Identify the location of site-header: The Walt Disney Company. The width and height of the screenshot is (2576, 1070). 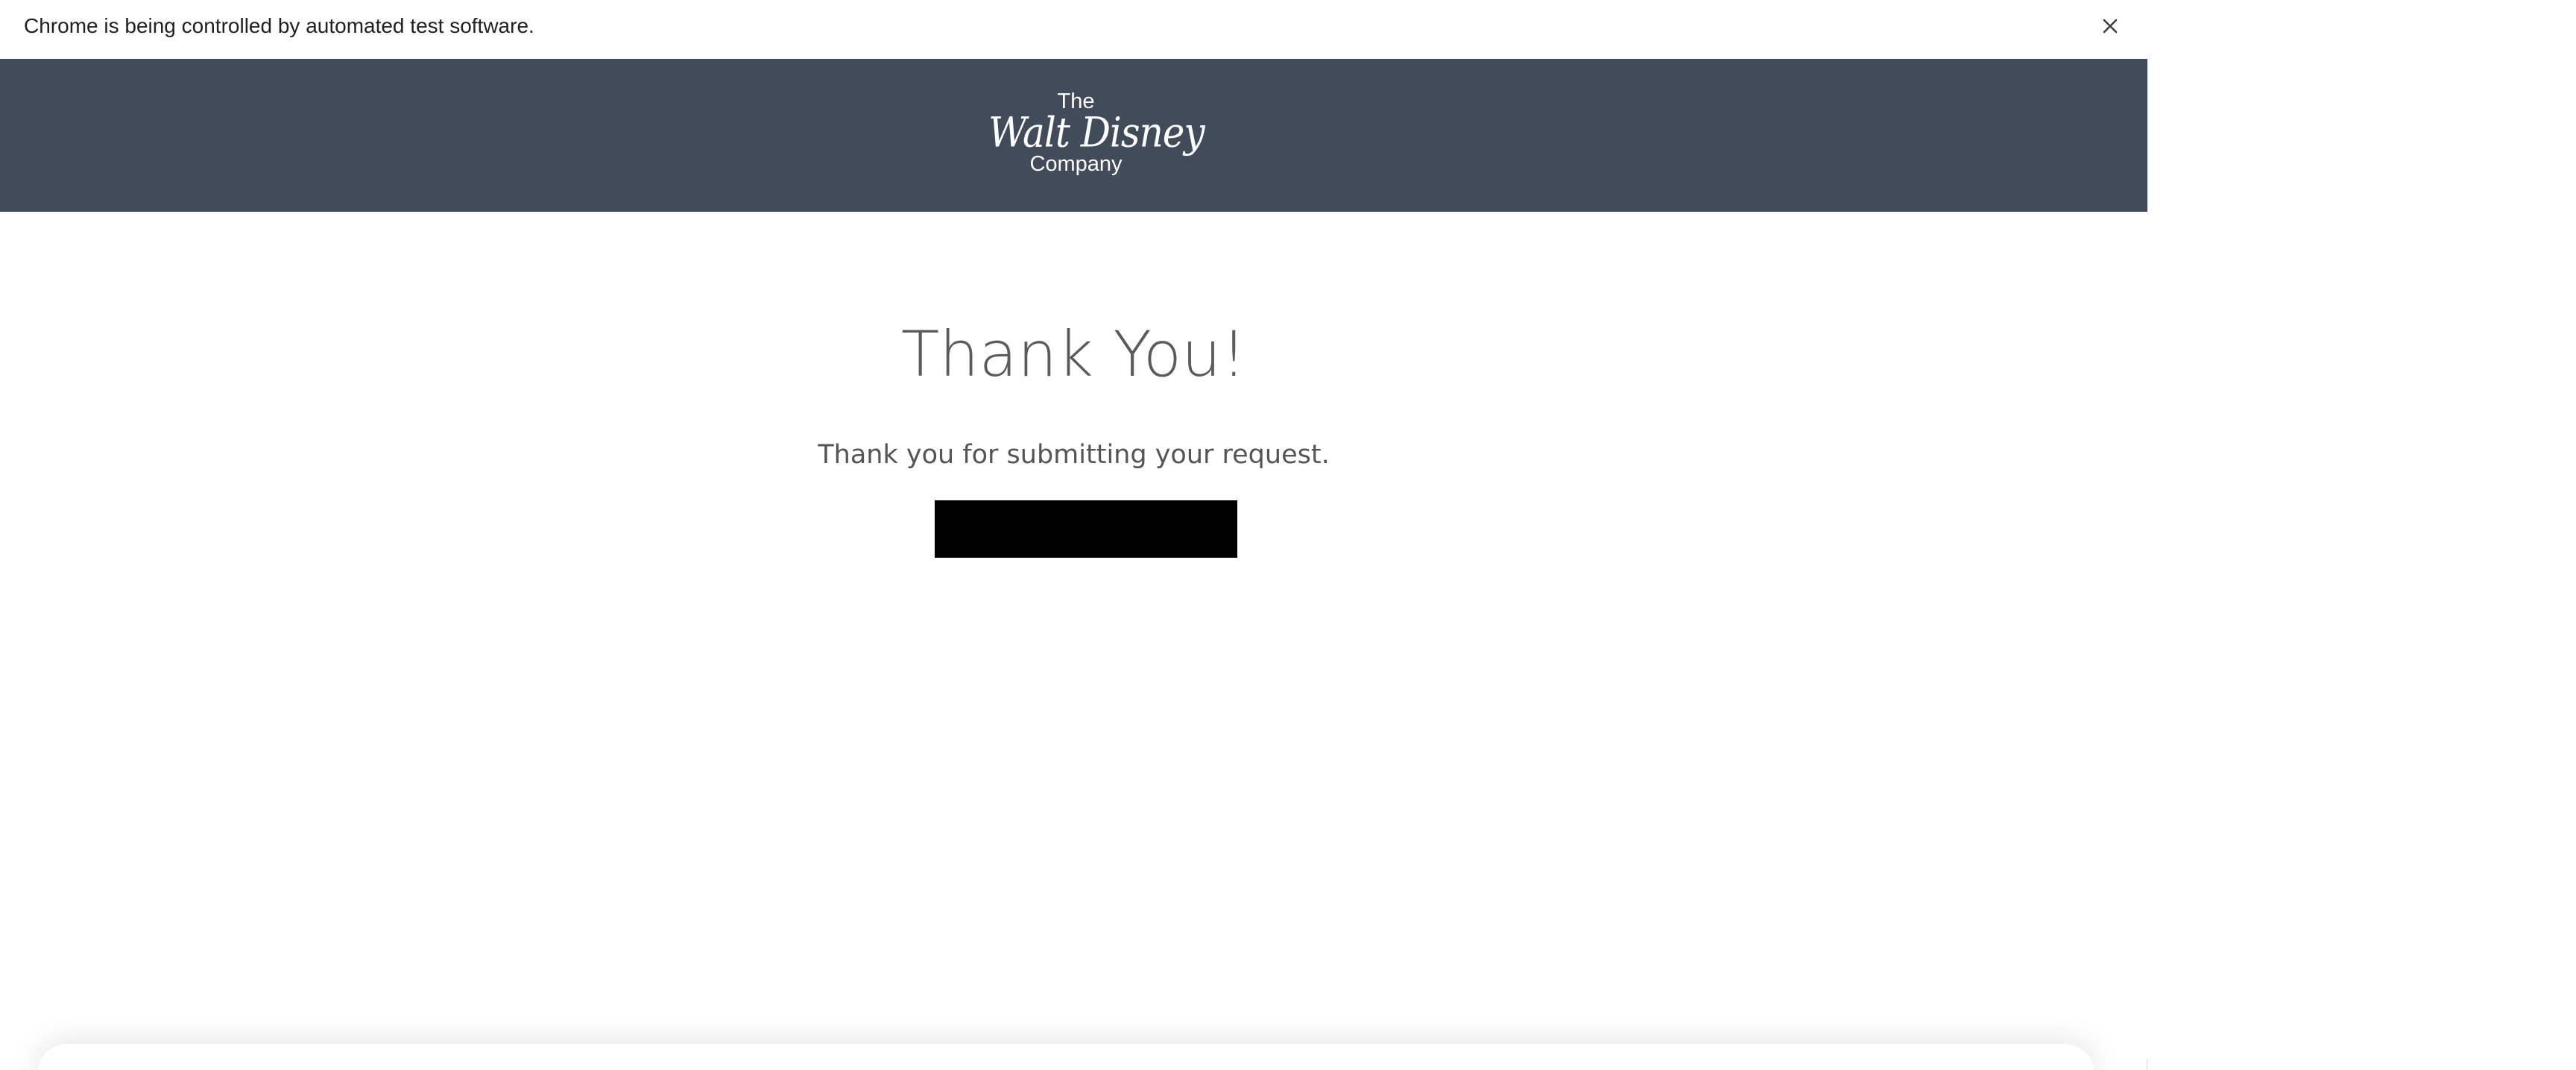
(1073, 135).